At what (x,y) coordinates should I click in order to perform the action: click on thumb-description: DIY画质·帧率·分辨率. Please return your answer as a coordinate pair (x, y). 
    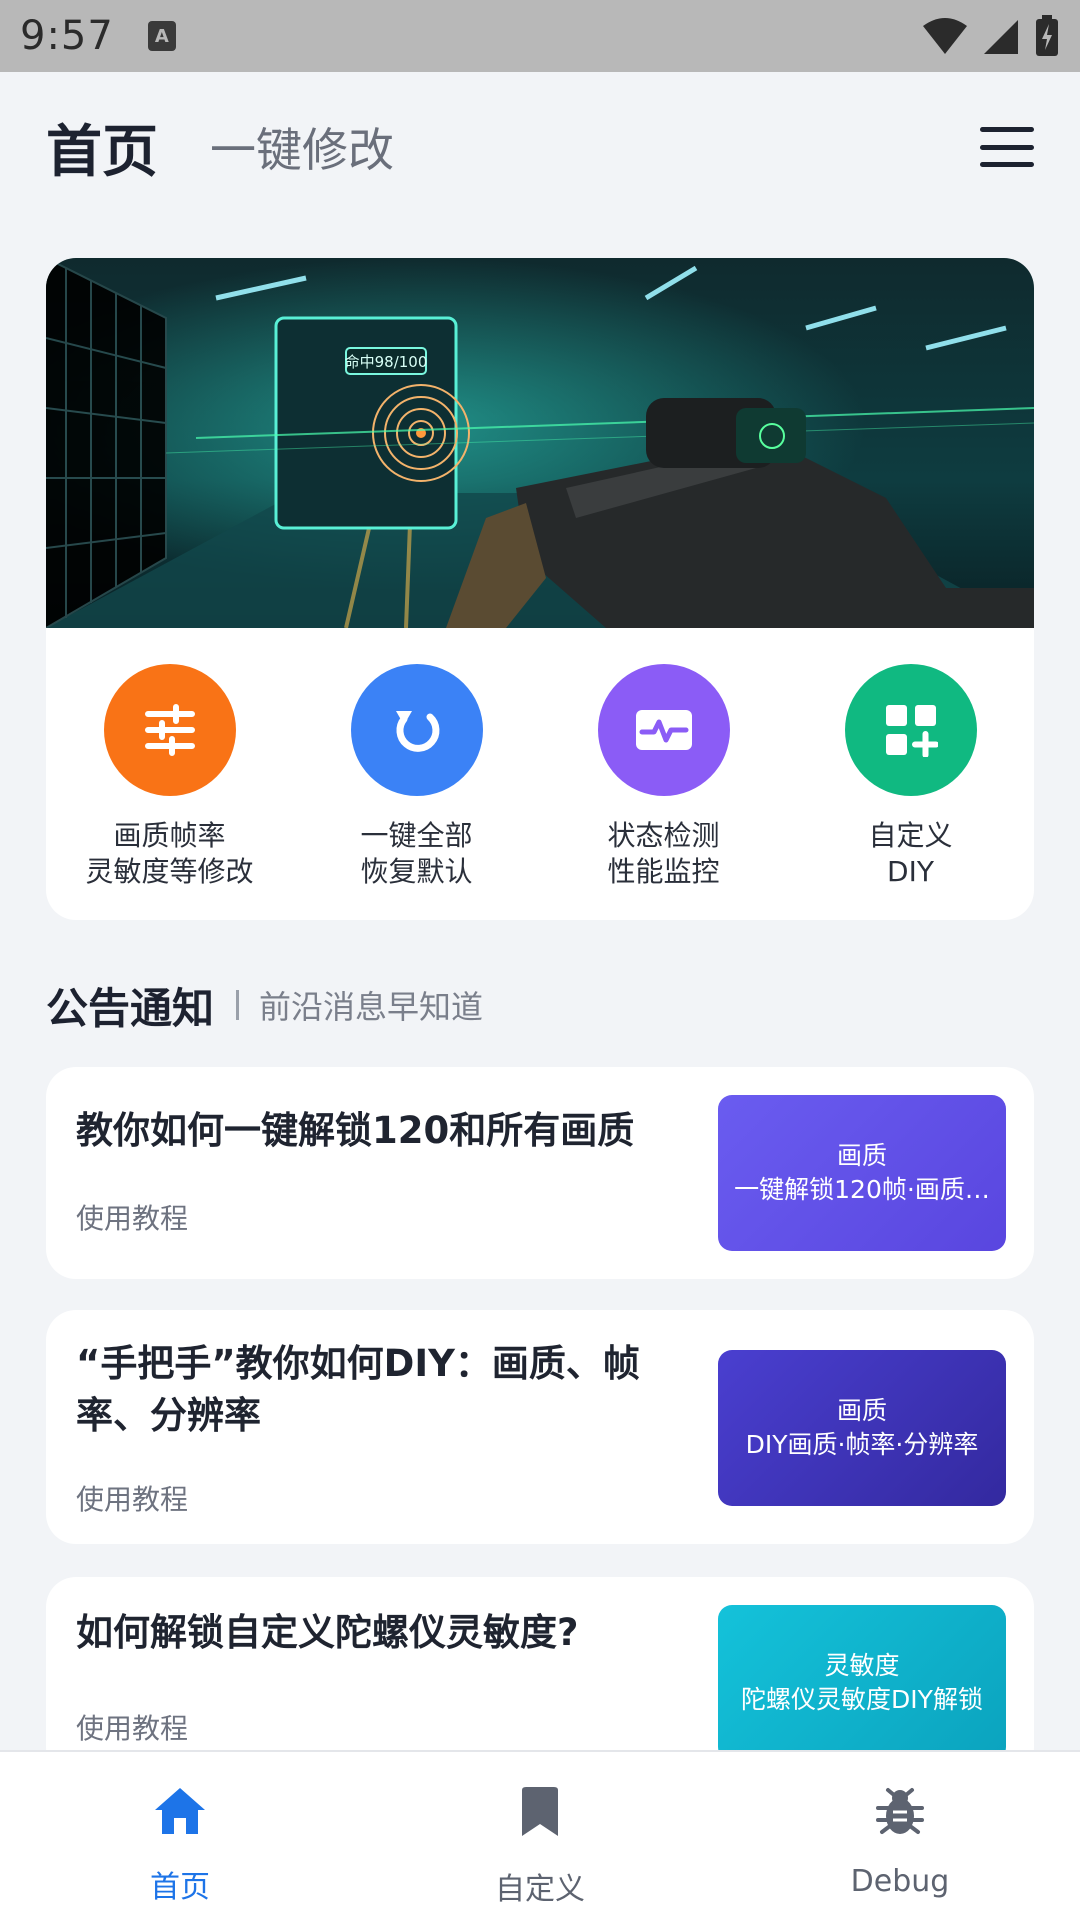
    Looking at the image, I should click on (862, 1444).